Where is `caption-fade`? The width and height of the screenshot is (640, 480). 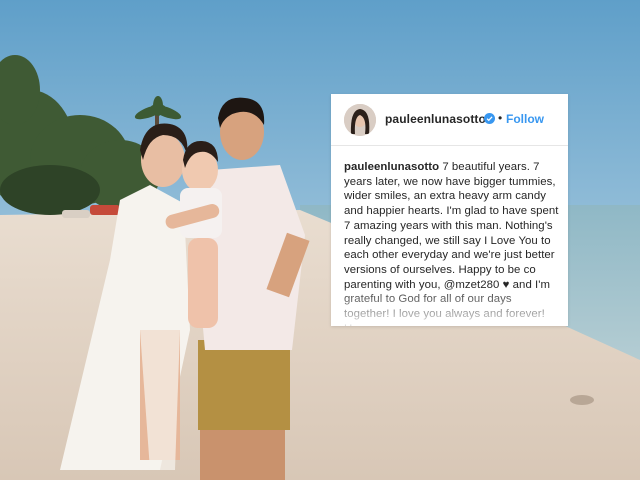
caption-fade is located at coordinates (449, 306).